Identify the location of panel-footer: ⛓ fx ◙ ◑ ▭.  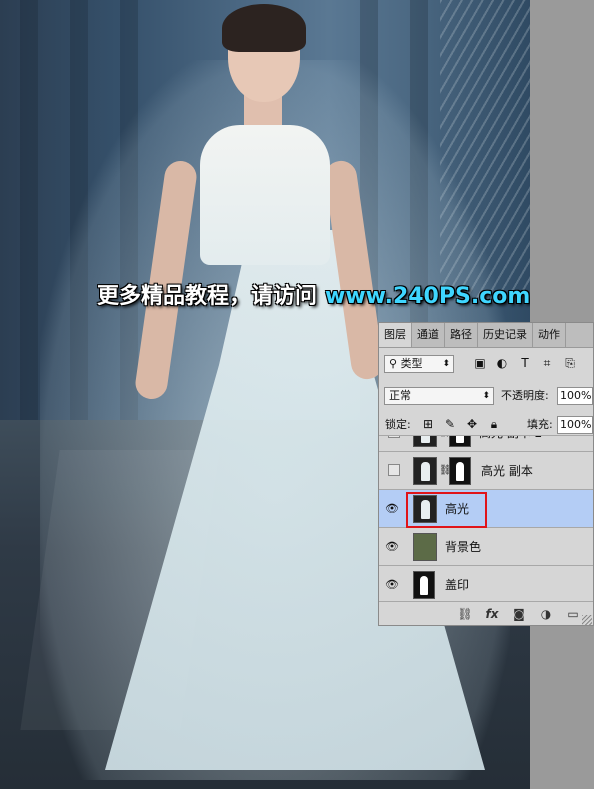
(486, 613).